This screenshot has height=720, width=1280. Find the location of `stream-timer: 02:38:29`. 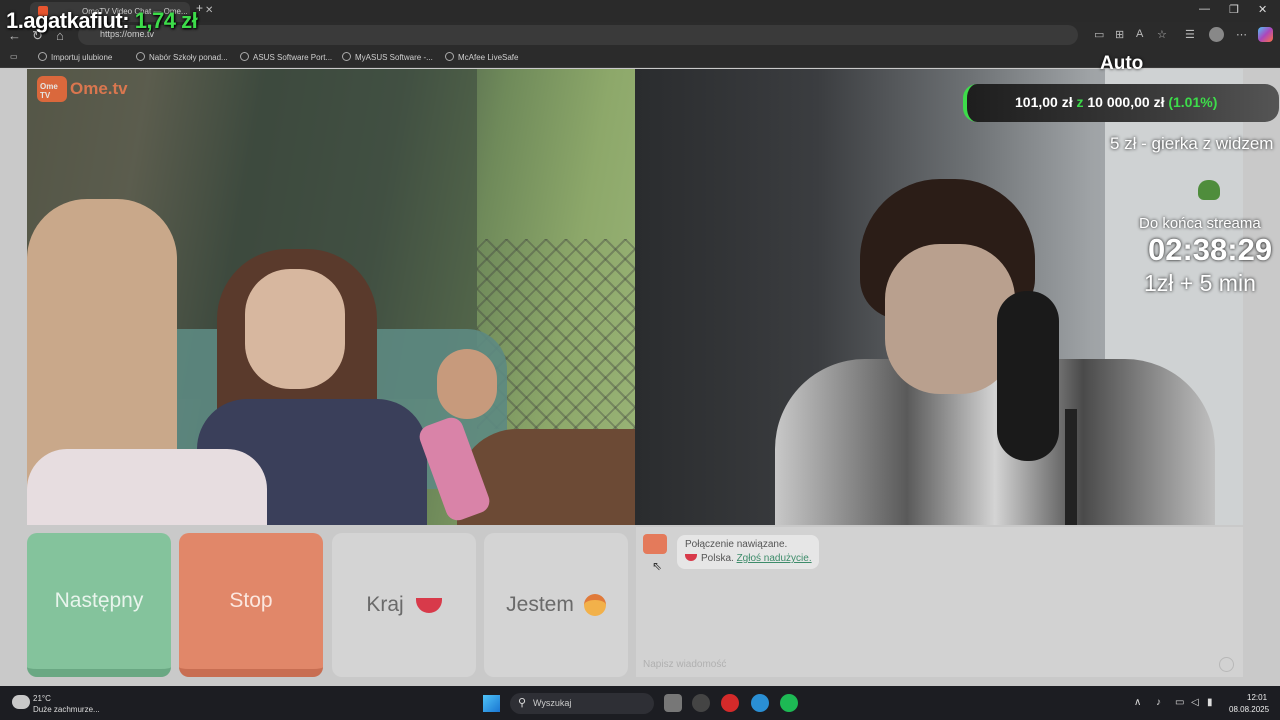

stream-timer: 02:38:29 is located at coordinates (1210, 249).